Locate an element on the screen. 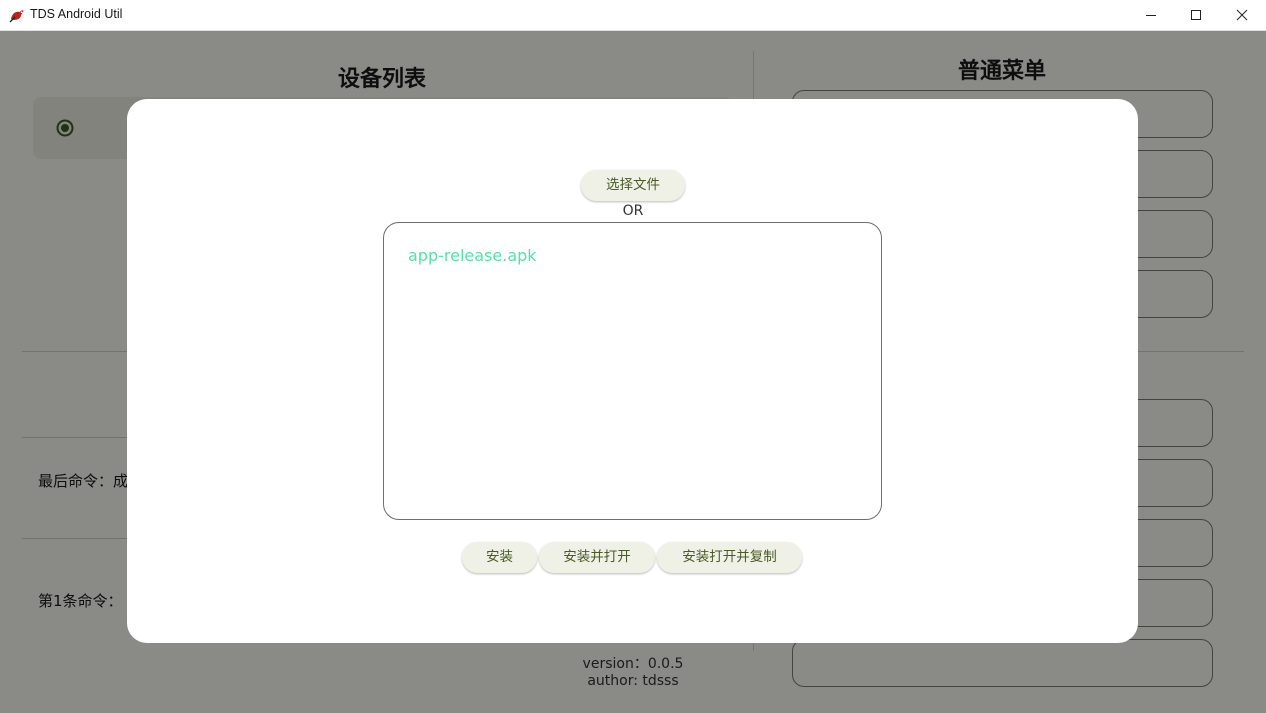 The width and height of the screenshot is (1266, 713). minimize-icon is located at coordinates (1151, 15).